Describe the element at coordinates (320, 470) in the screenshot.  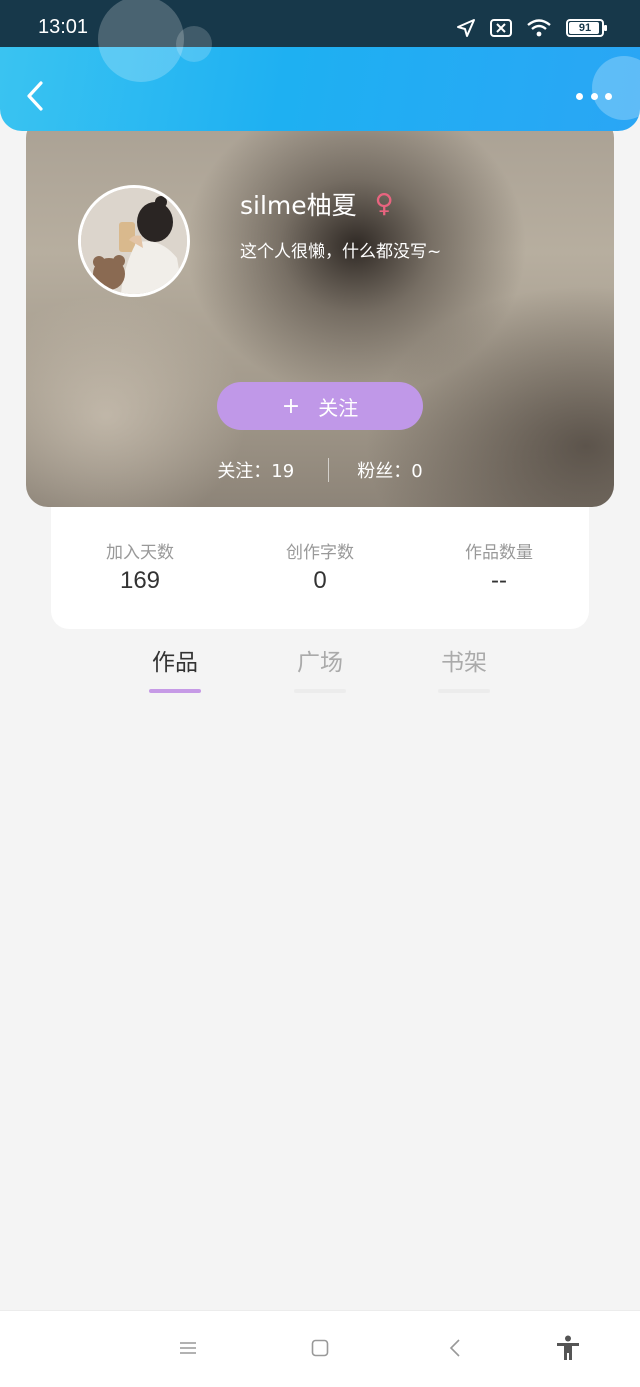
I see `follow-counts: 关注：19 粉丝：0` at that location.